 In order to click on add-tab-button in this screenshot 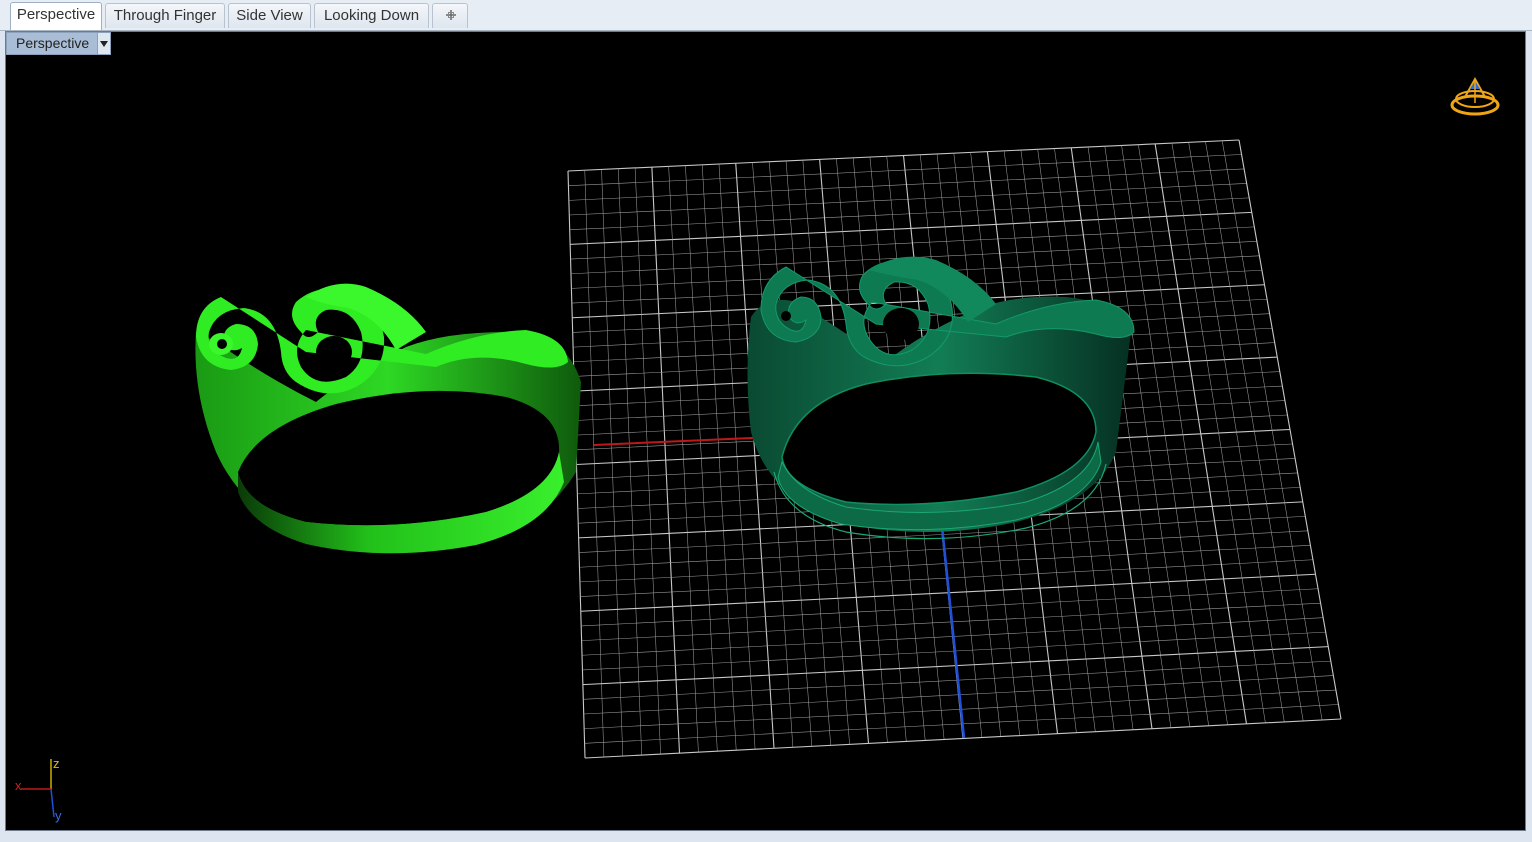, I will do `click(450, 15)`.